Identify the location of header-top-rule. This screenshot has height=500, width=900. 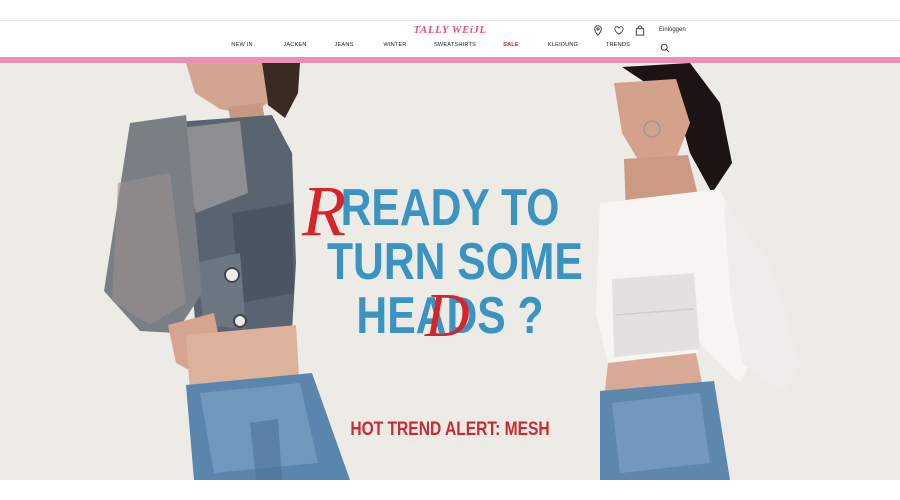
(450, 20).